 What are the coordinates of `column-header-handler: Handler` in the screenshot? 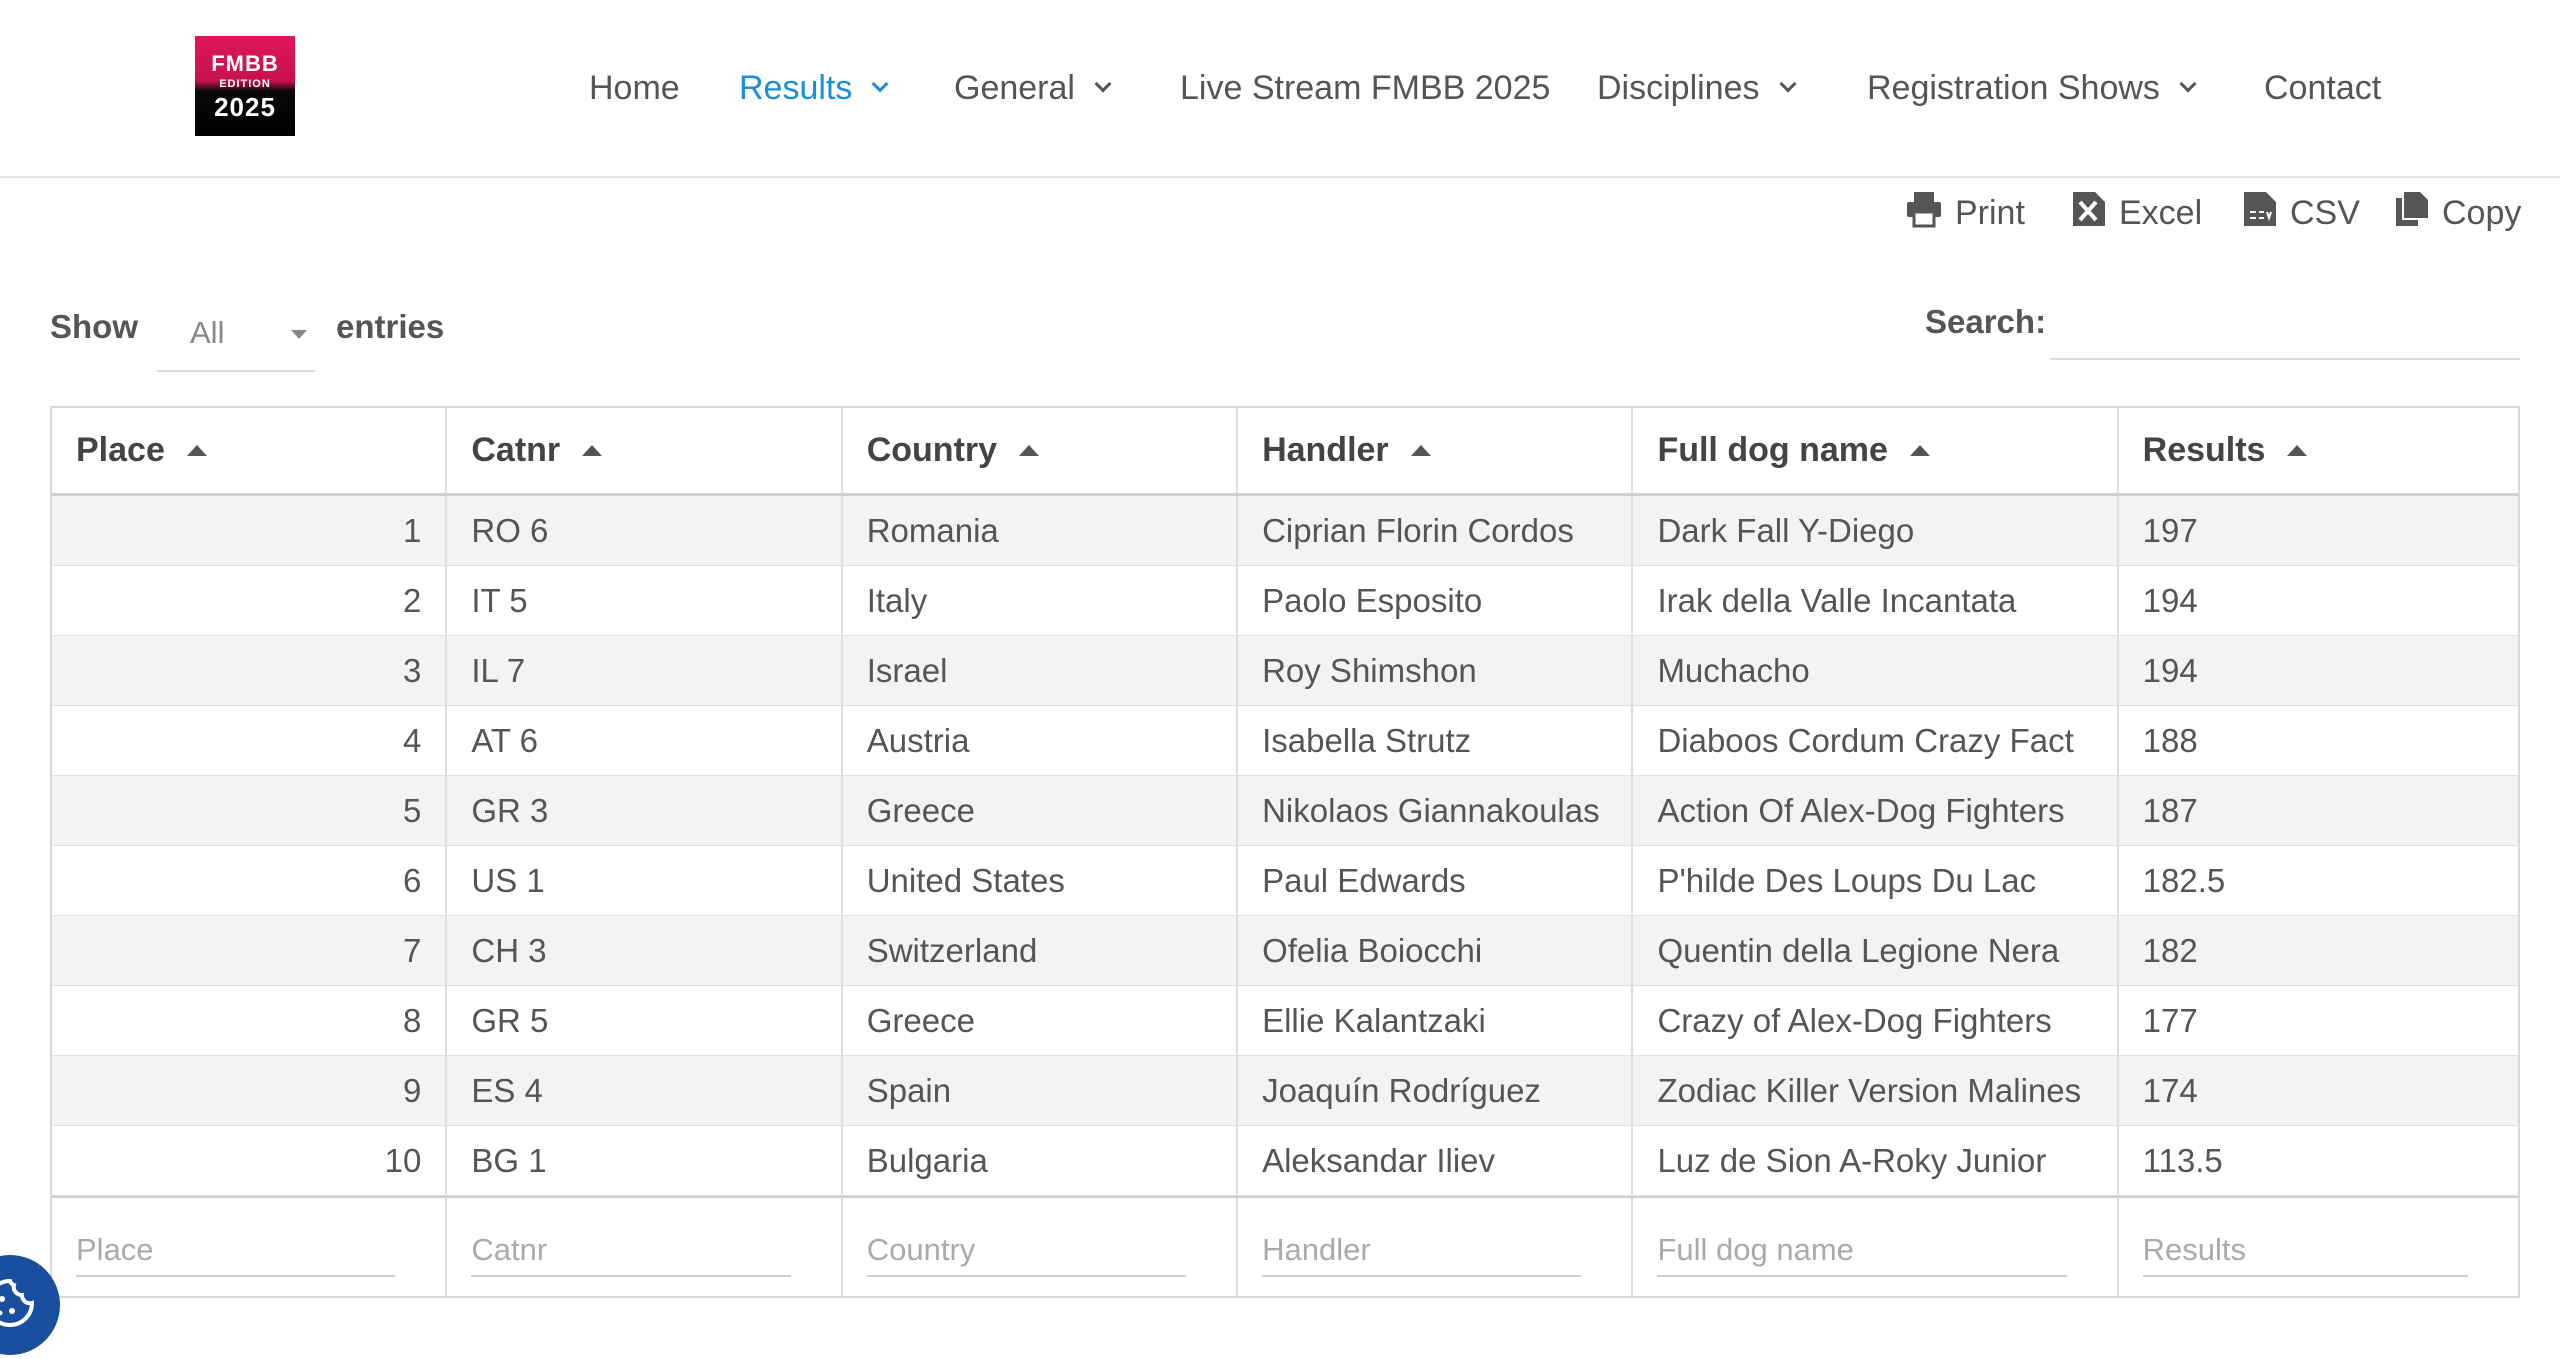 It's located at (1436, 450).